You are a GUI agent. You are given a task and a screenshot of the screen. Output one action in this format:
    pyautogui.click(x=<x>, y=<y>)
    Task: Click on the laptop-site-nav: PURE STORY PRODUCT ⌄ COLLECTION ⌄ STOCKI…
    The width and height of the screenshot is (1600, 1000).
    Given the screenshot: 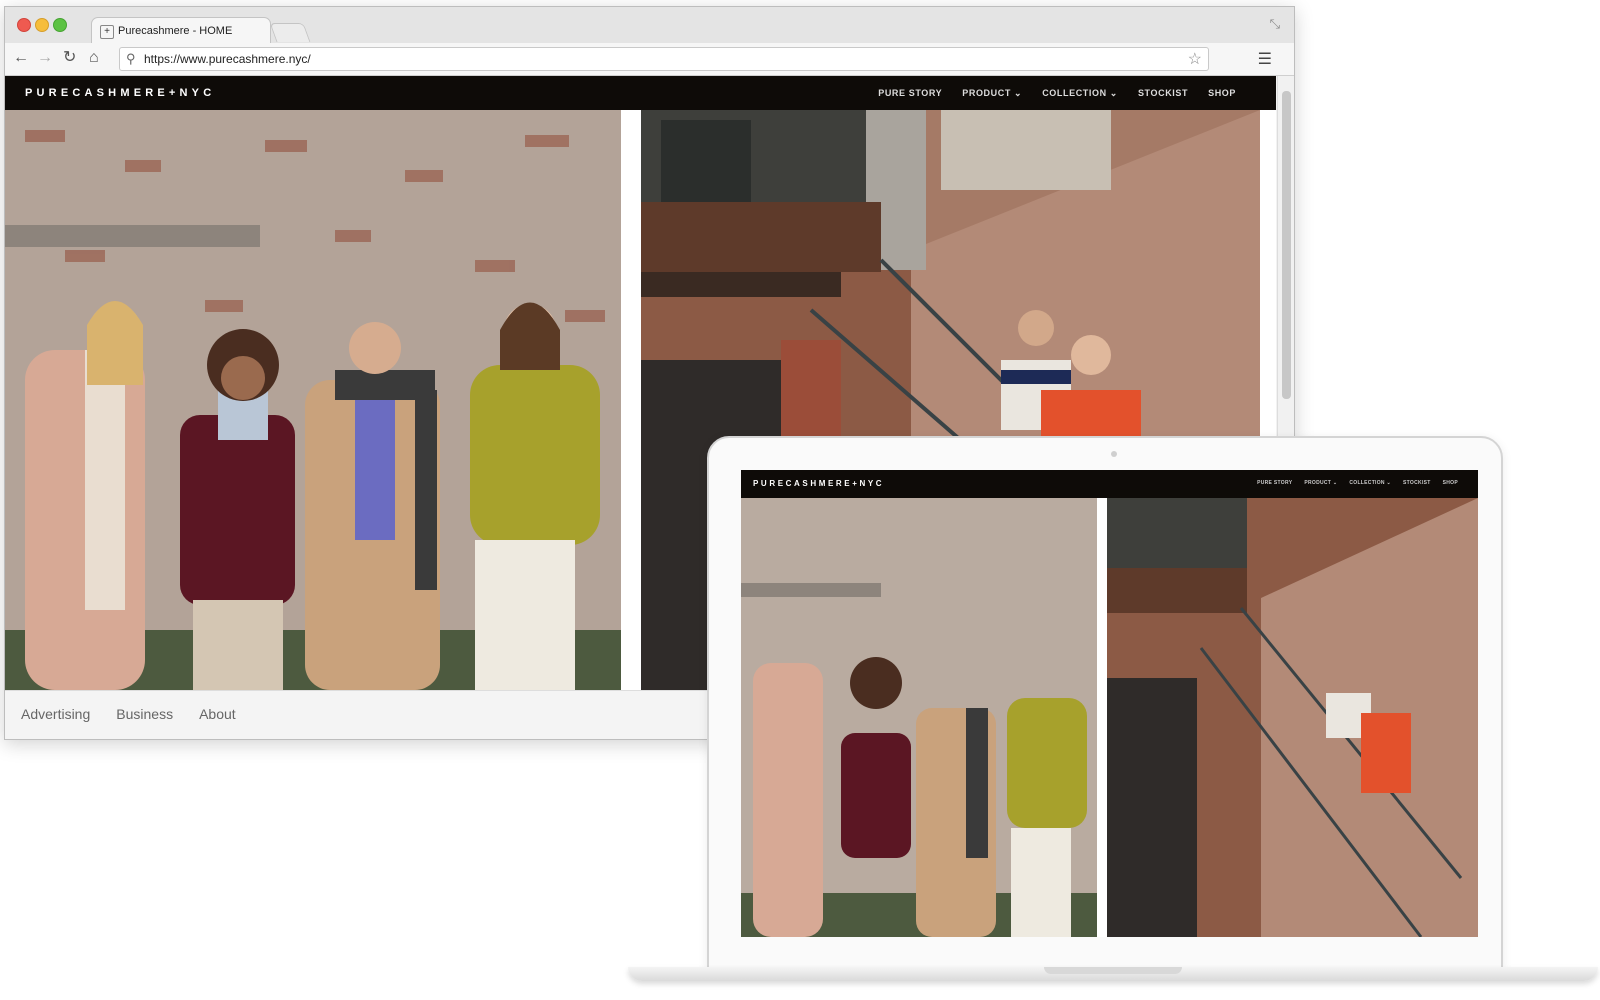 What is the action you would take?
    pyautogui.click(x=1357, y=483)
    